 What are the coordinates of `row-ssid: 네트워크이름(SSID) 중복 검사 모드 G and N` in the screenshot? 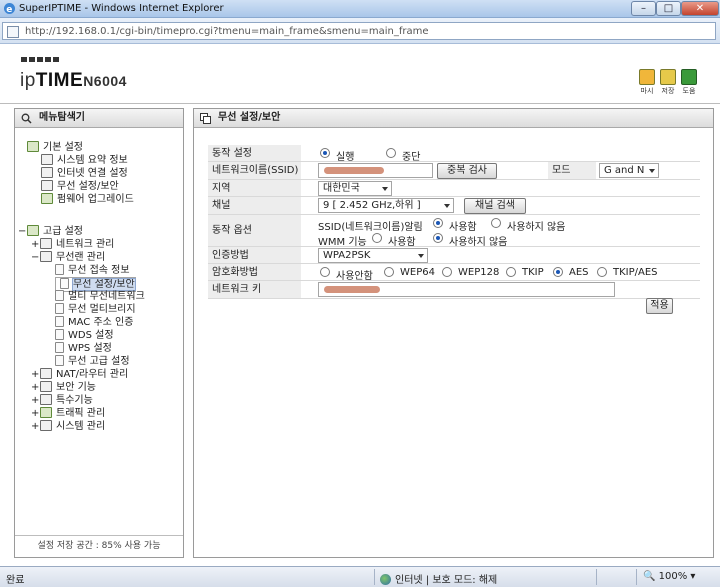 It's located at (454, 171).